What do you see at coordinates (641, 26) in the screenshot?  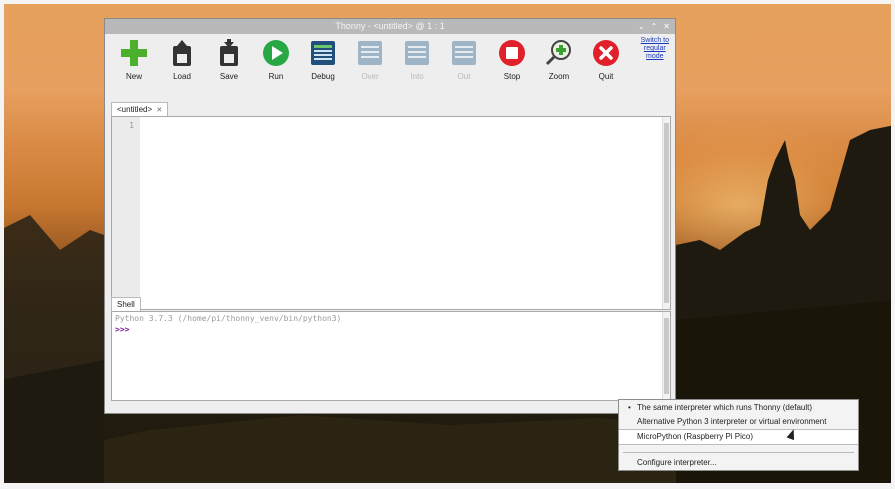 I see `minimize-icon: ⌄` at bounding box center [641, 26].